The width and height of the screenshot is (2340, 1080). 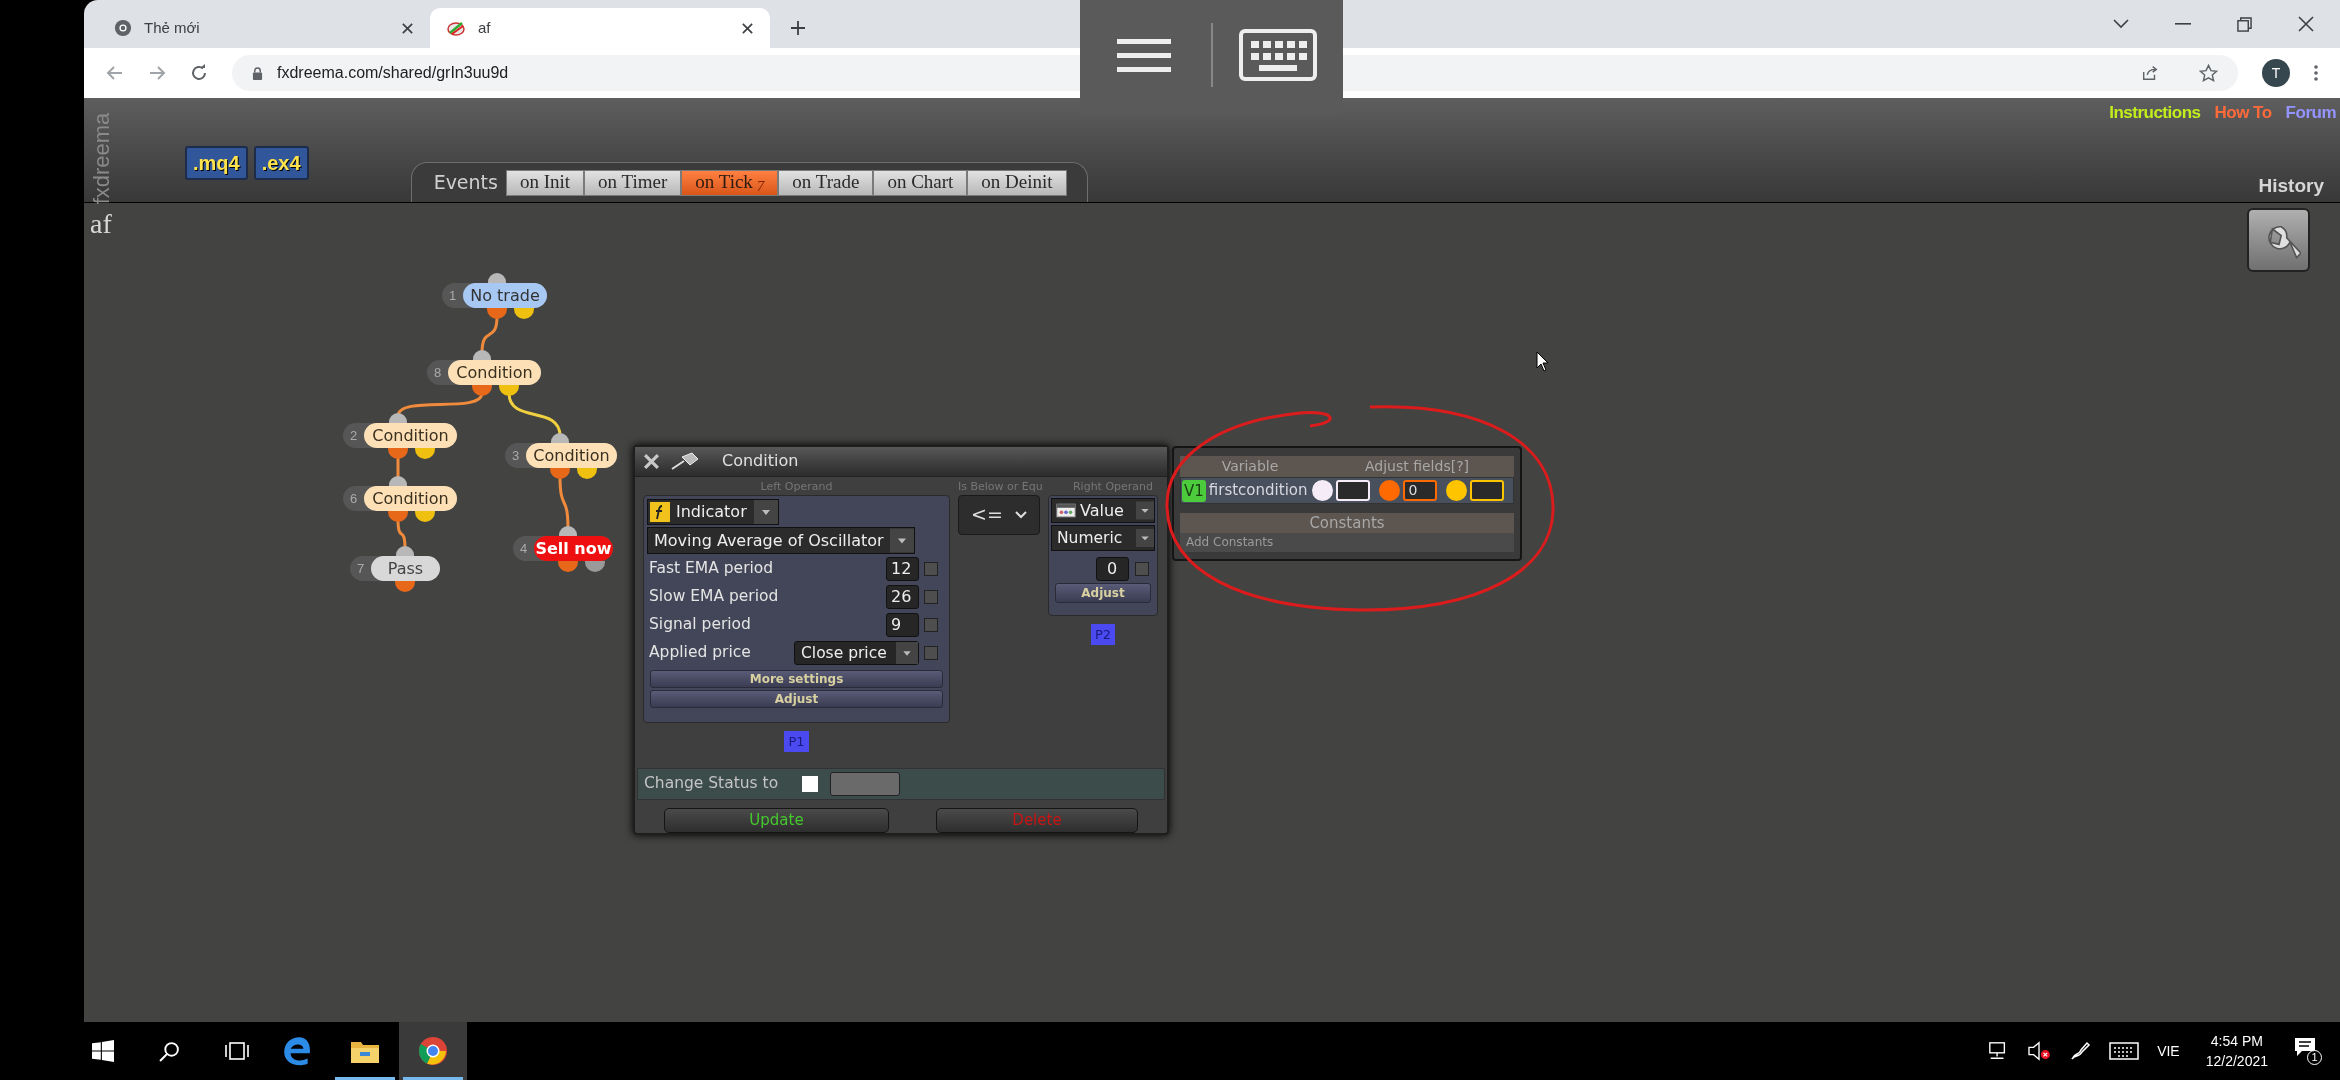 I want to click on value-input: 0, so click(x=1112, y=568).